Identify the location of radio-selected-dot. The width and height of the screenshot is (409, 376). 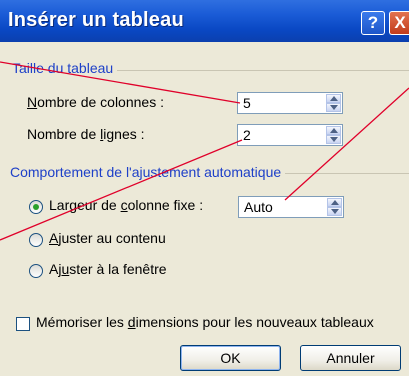
(36, 207).